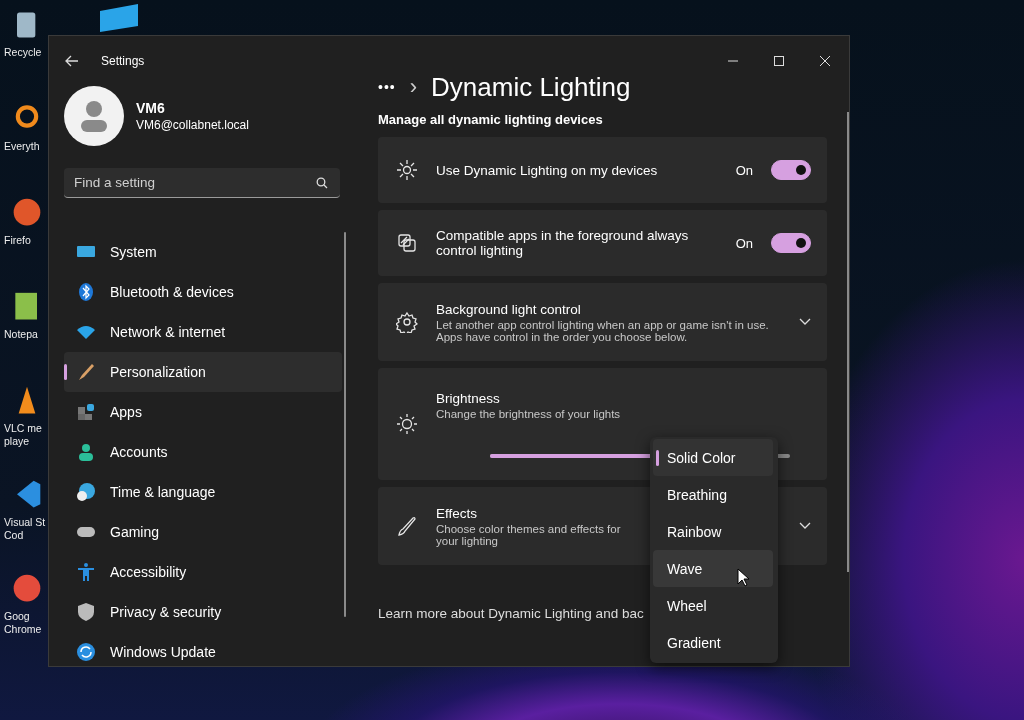  I want to click on learn-more-link: Learn more about Dynamic Lighting and bac, so click(511, 613).